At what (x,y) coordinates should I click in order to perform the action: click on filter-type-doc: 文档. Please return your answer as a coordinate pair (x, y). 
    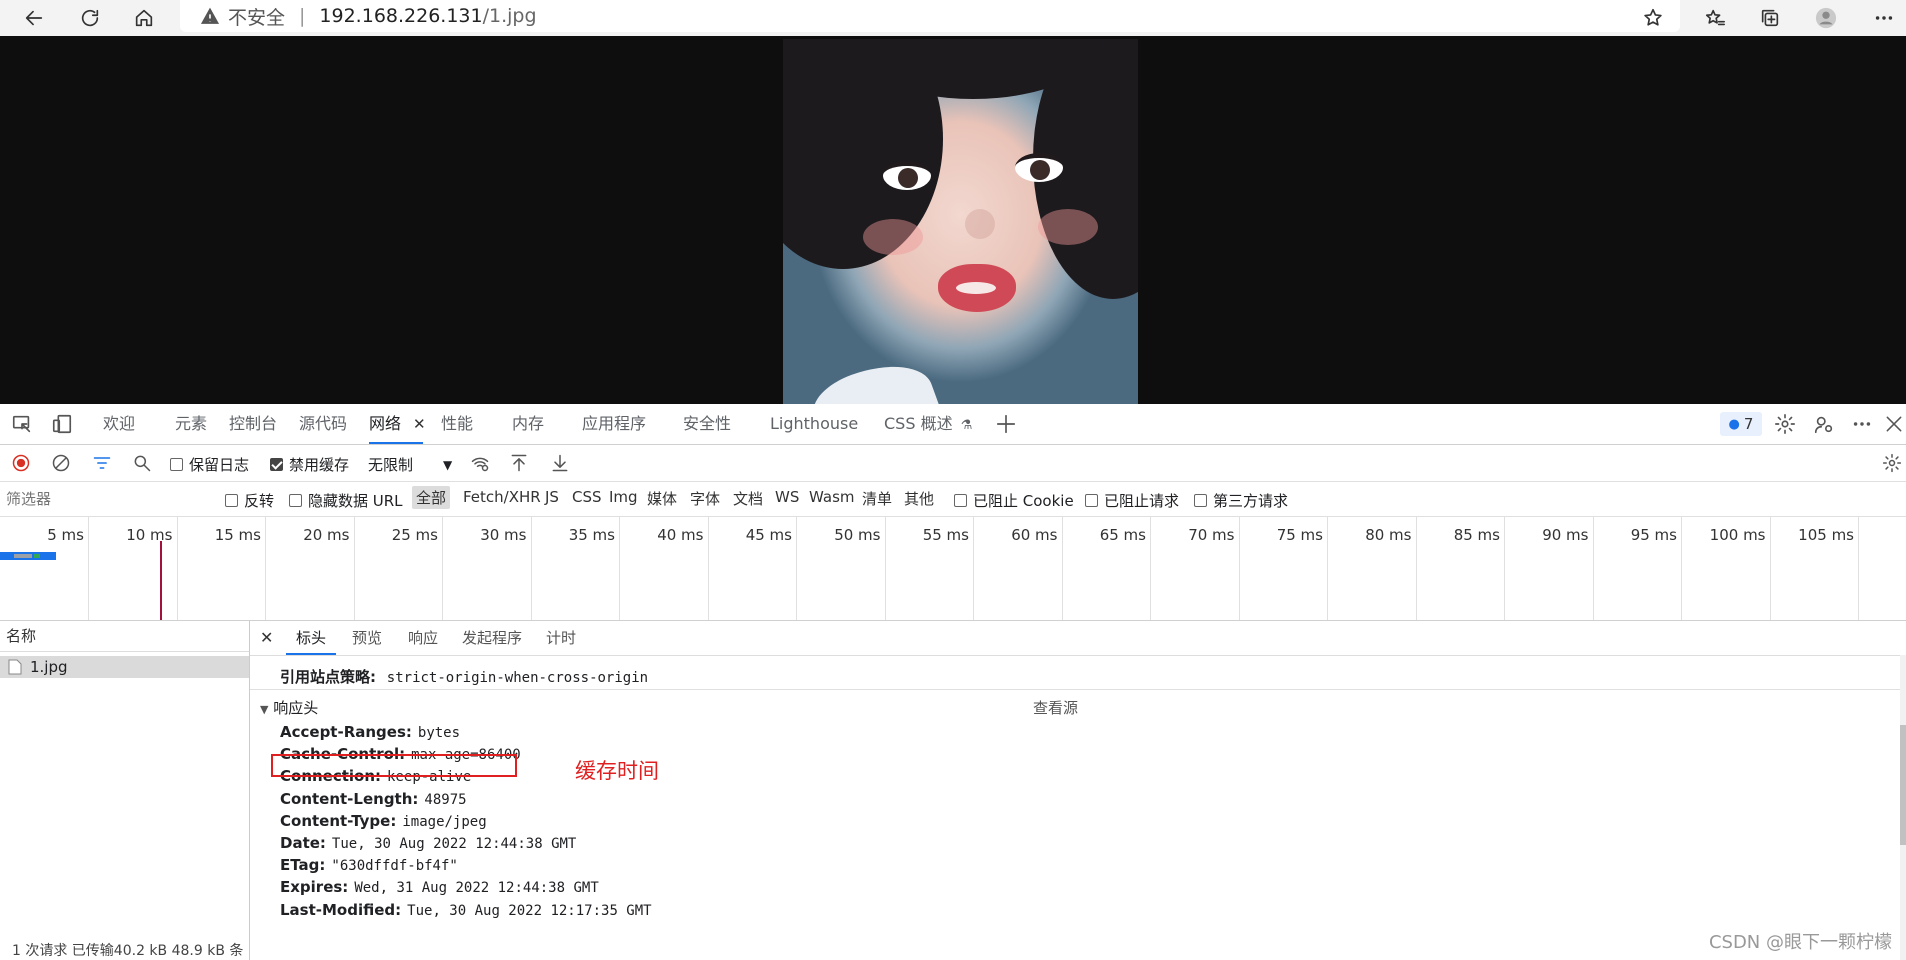
    Looking at the image, I should click on (748, 498).